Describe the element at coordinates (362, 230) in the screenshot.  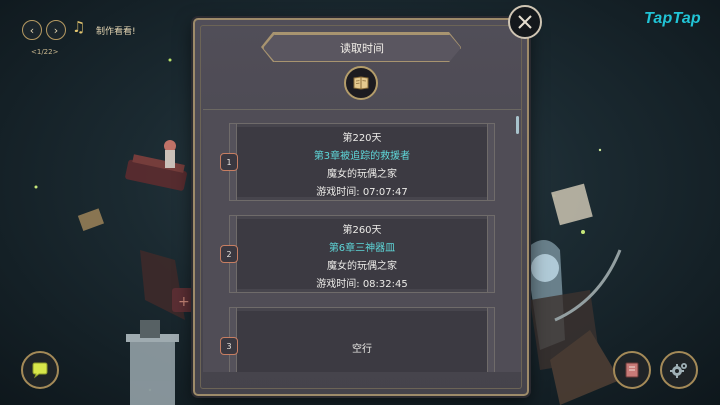
I see `slot-day: 第260天` at that location.